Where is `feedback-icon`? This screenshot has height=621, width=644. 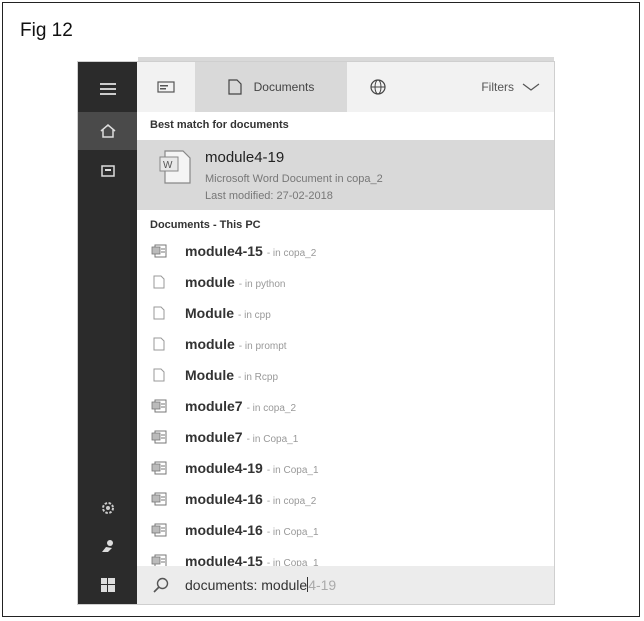 feedback-icon is located at coordinates (107, 546).